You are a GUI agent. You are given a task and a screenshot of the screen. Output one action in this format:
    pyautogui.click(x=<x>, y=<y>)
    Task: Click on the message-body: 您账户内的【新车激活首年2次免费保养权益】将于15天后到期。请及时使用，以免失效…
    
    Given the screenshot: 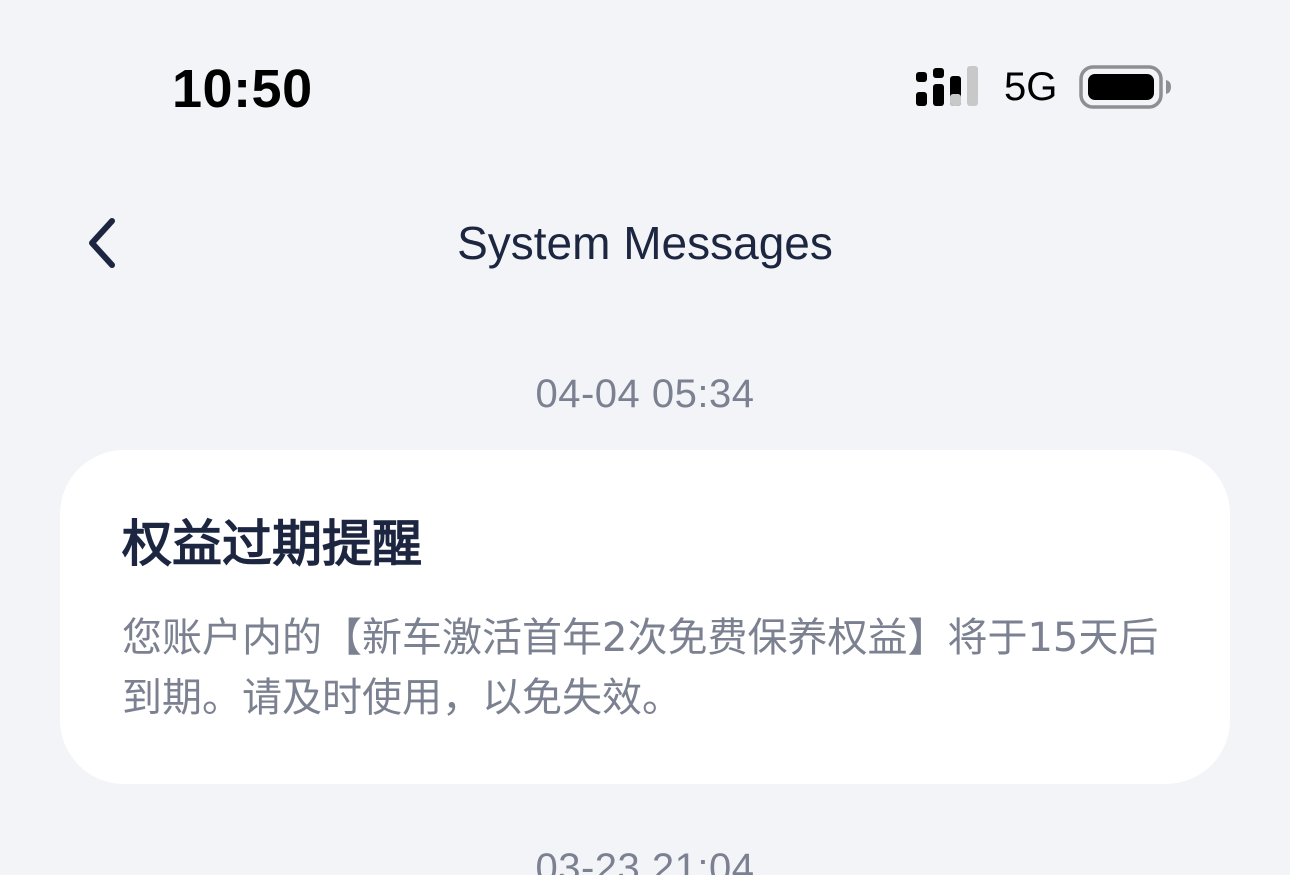 What is the action you would take?
    pyautogui.click(x=640, y=668)
    